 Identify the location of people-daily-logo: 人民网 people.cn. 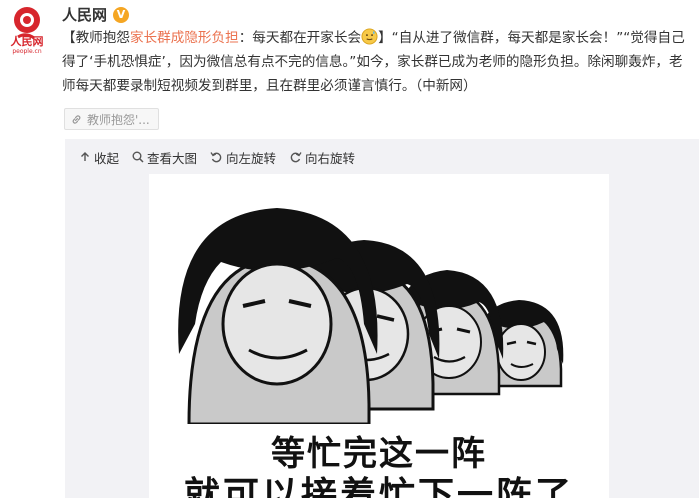
(27, 31).